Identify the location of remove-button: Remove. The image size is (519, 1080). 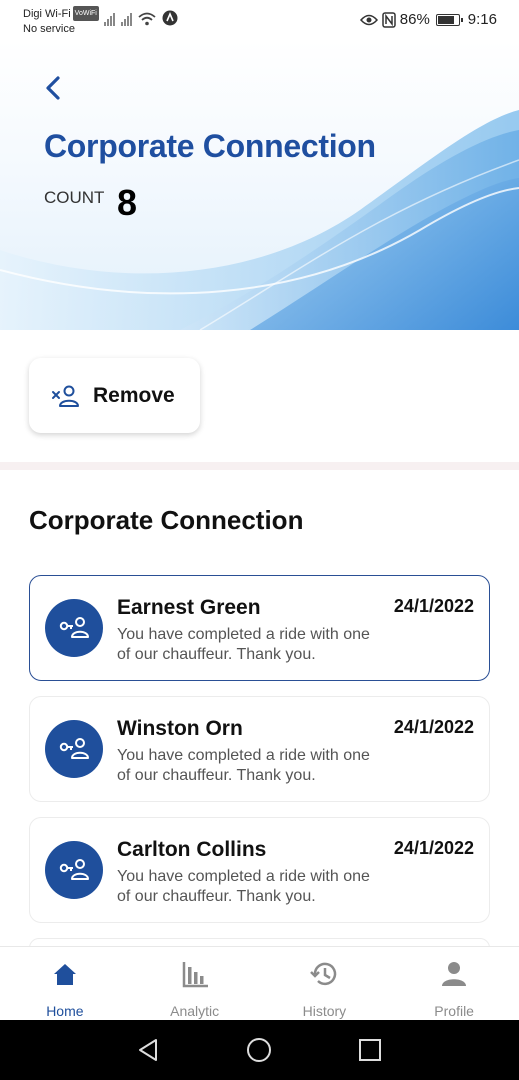
(114, 395).